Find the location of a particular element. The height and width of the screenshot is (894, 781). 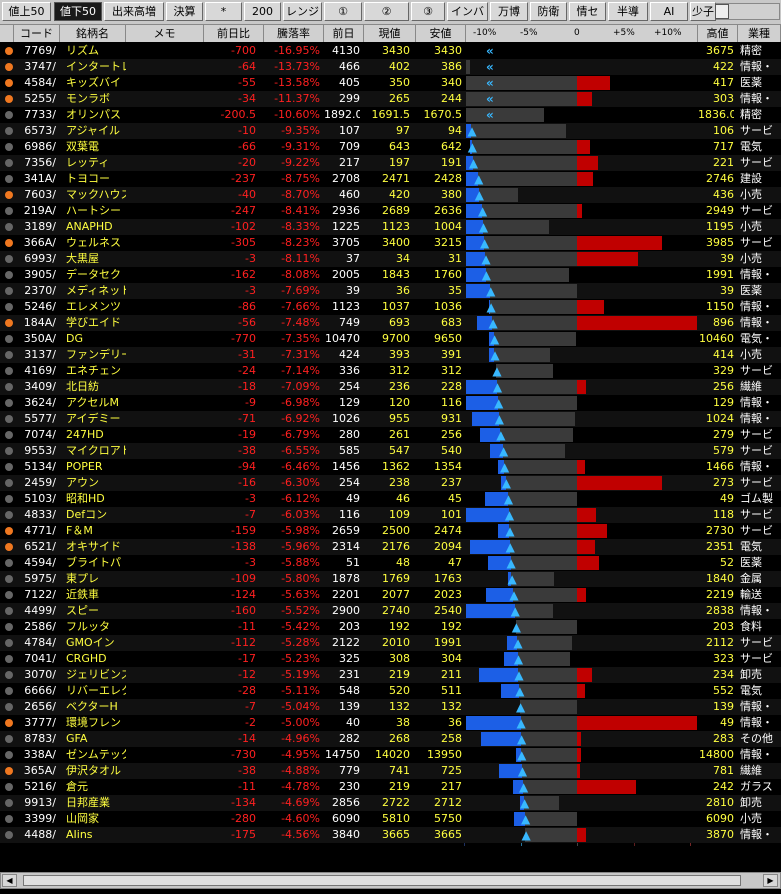

sector-cell: 電気・ is located at coordinates (756, 338).